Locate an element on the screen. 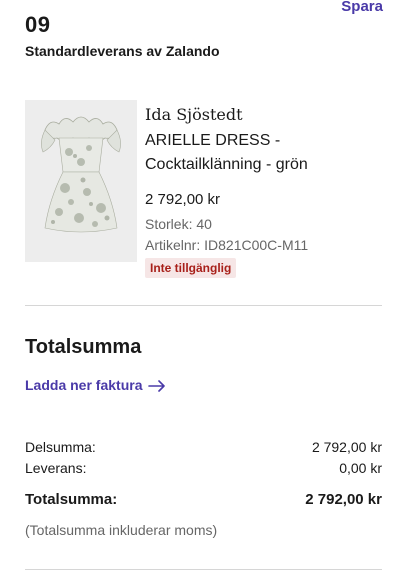 This screenshot has width=407, height=575. subtotal-row: Delsumma: 2 792,00 kr is located at coordinates (203, 447).